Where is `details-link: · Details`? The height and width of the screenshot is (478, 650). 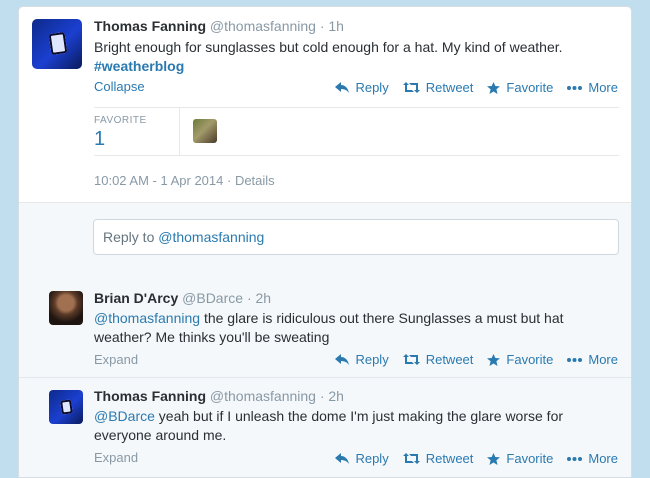
details-link: · Details is located at coordinates (251, 180).